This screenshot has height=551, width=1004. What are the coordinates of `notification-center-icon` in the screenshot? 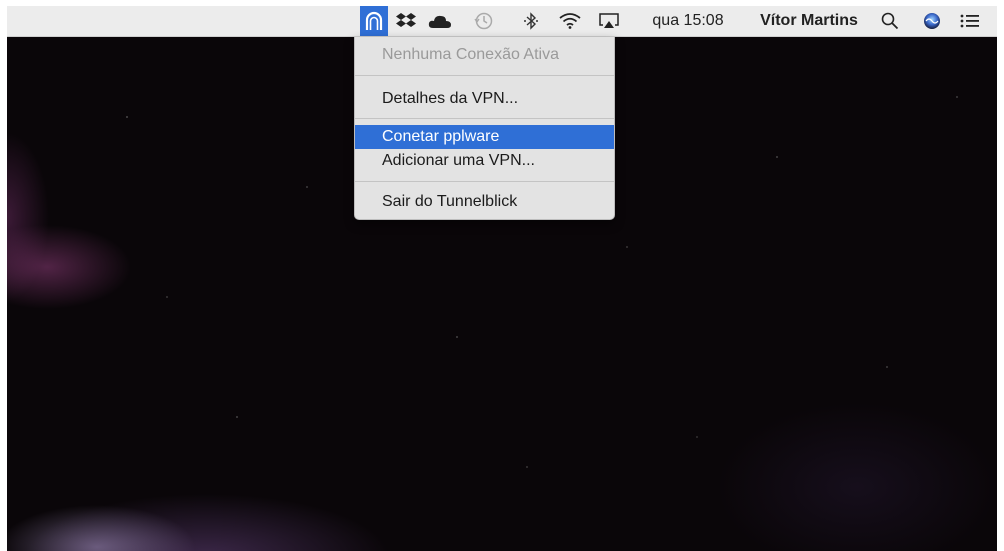 It's located at (970, 21).